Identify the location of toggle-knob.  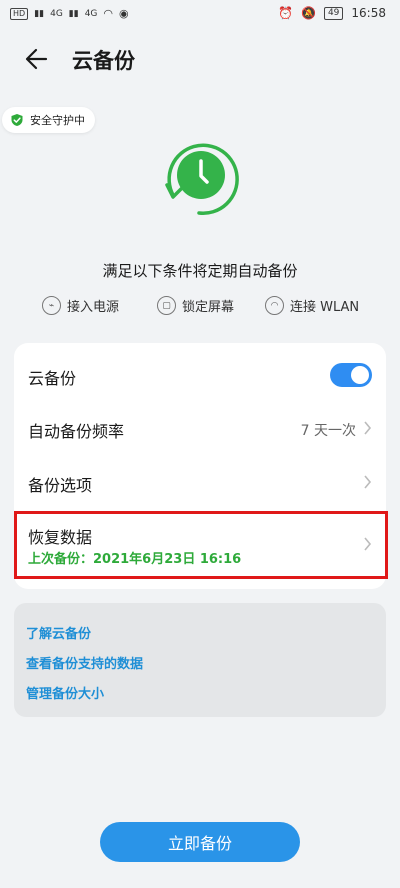
(360, 375).